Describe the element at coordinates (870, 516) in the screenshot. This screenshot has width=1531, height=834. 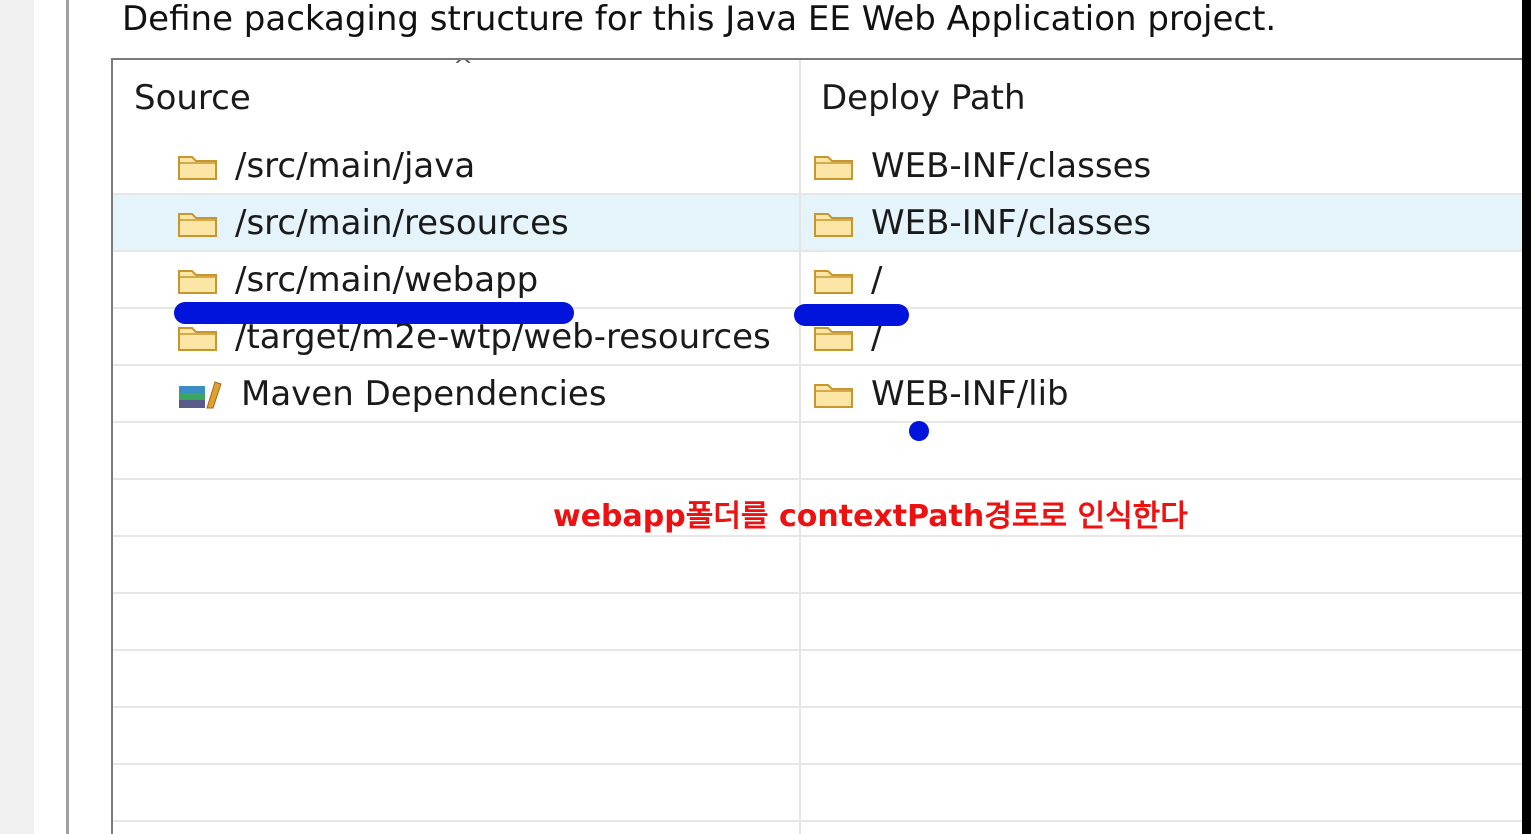
I see `annotation-text: webapp폴더를 contextPath경로로 인식한다` at that location.